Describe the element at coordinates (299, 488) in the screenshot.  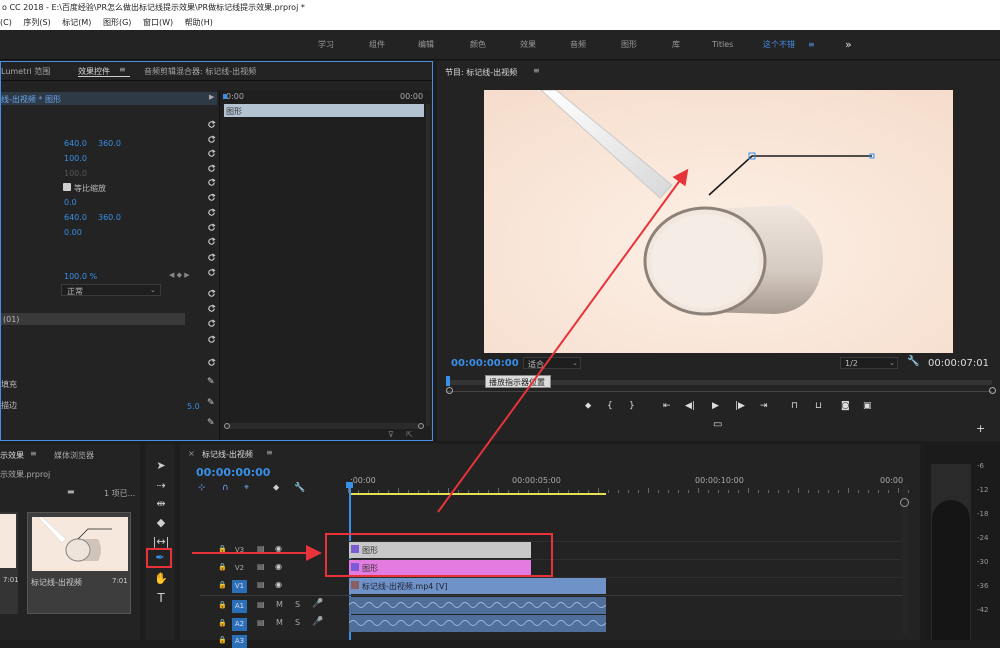
I see `wrench-icon: 🔧` at that location.